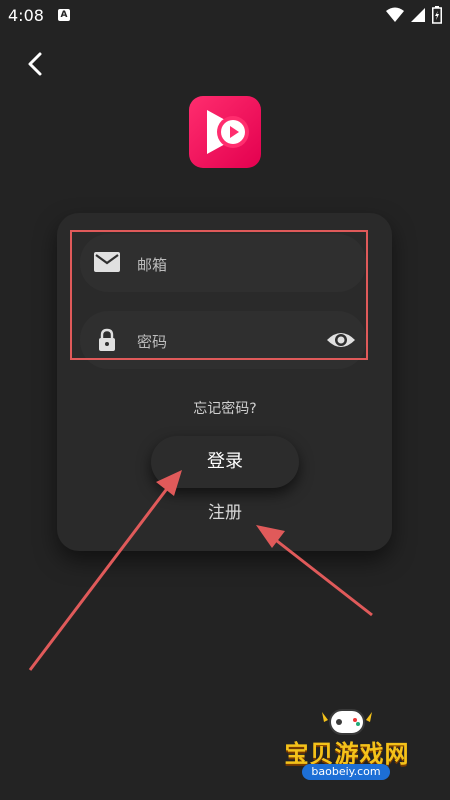 The width and height of the screenshot is (450, 800). Describe the element at coordinates (228, 132) in the screenshot. I see `app-logo-icon` at that location.